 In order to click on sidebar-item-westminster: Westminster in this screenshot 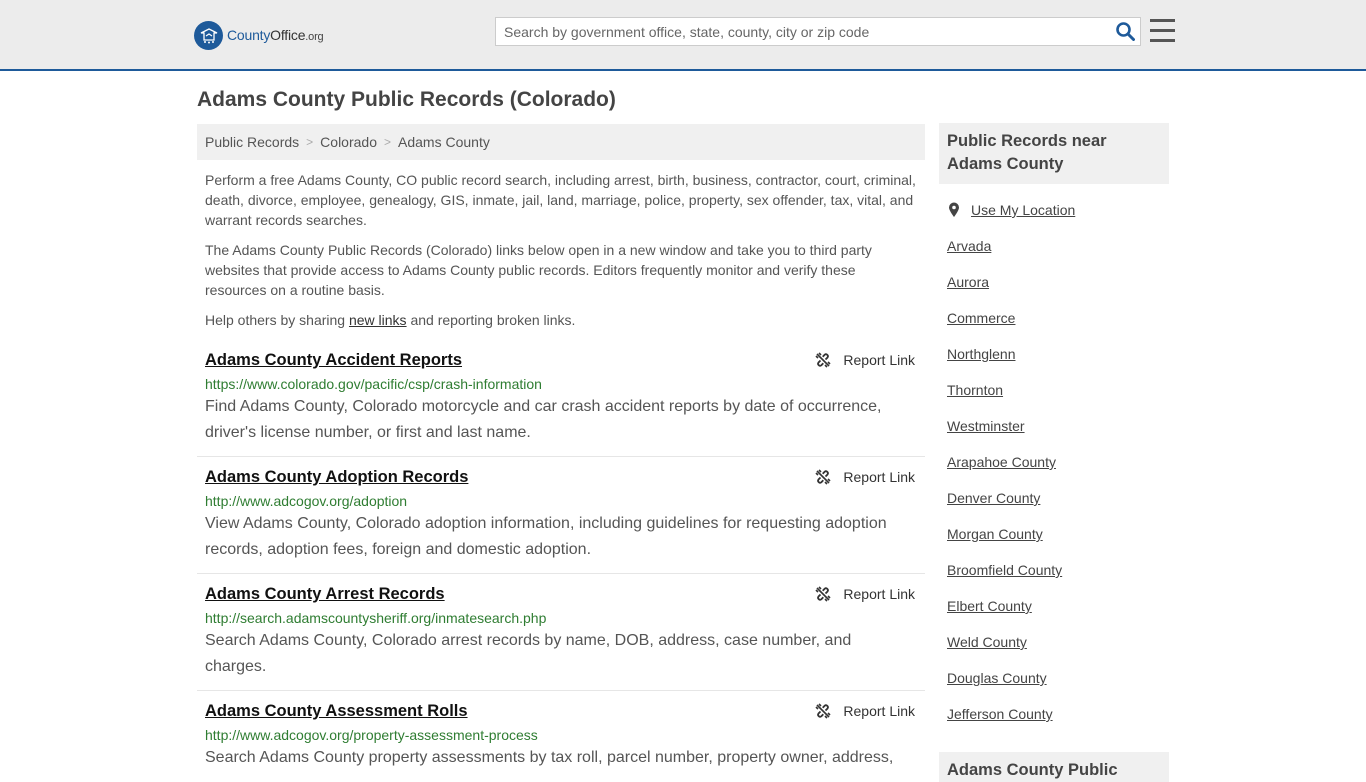, I will do `click(1057, 435)`.